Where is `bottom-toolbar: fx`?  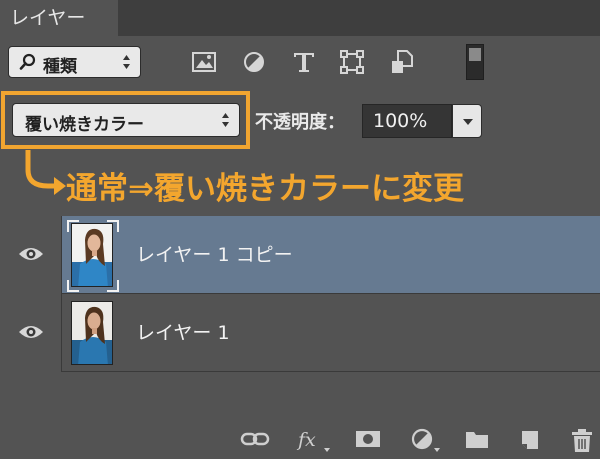
bottom-toolbar: fx is located at coordinates (300, 439).